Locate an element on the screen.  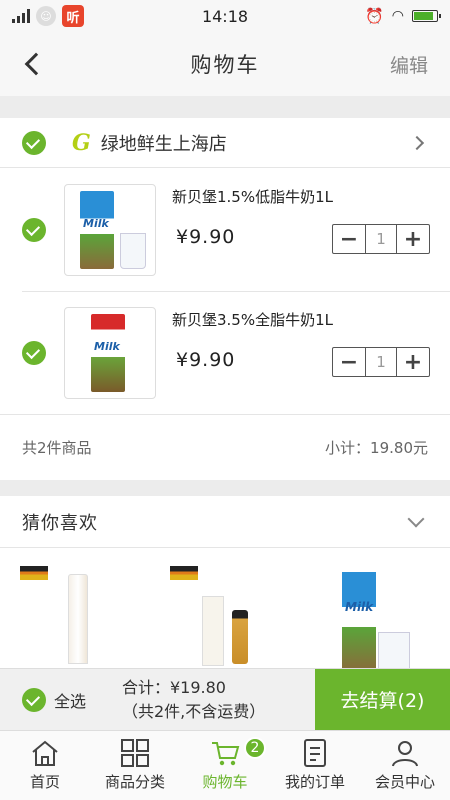
user-icon is located at coordinates (405, 754).